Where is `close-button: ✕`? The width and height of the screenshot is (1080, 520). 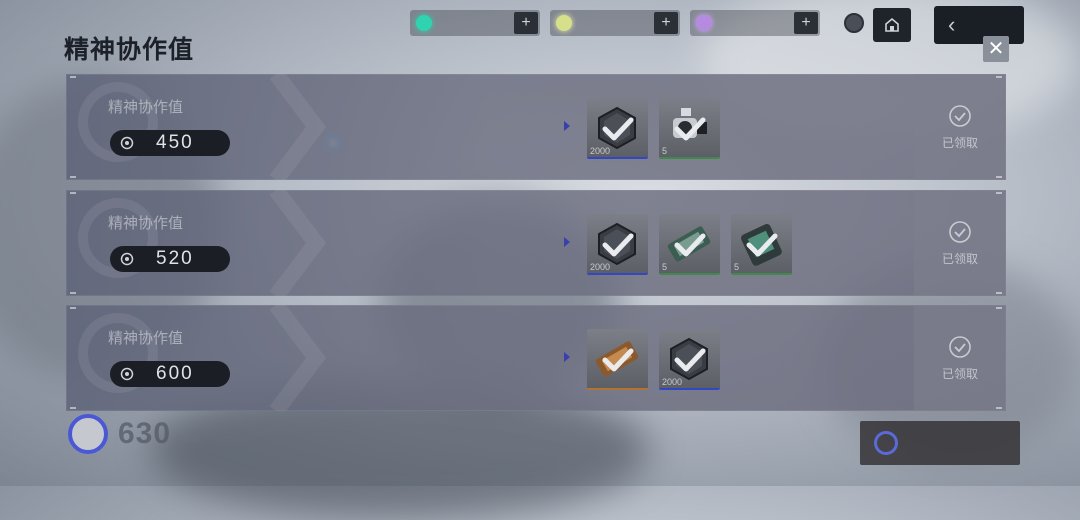 close-button: ✕ is located at coordinates (996, 49).